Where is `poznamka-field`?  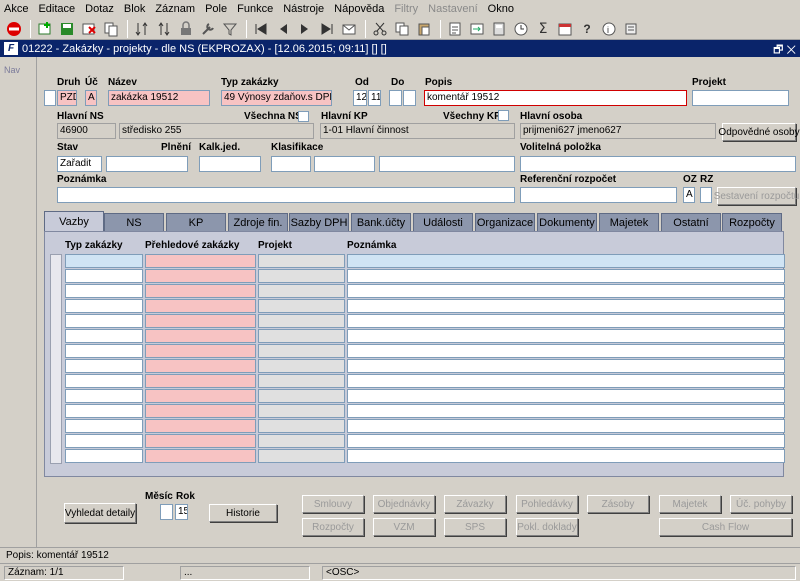 poznamka-field is located at coordinates (286, 195).